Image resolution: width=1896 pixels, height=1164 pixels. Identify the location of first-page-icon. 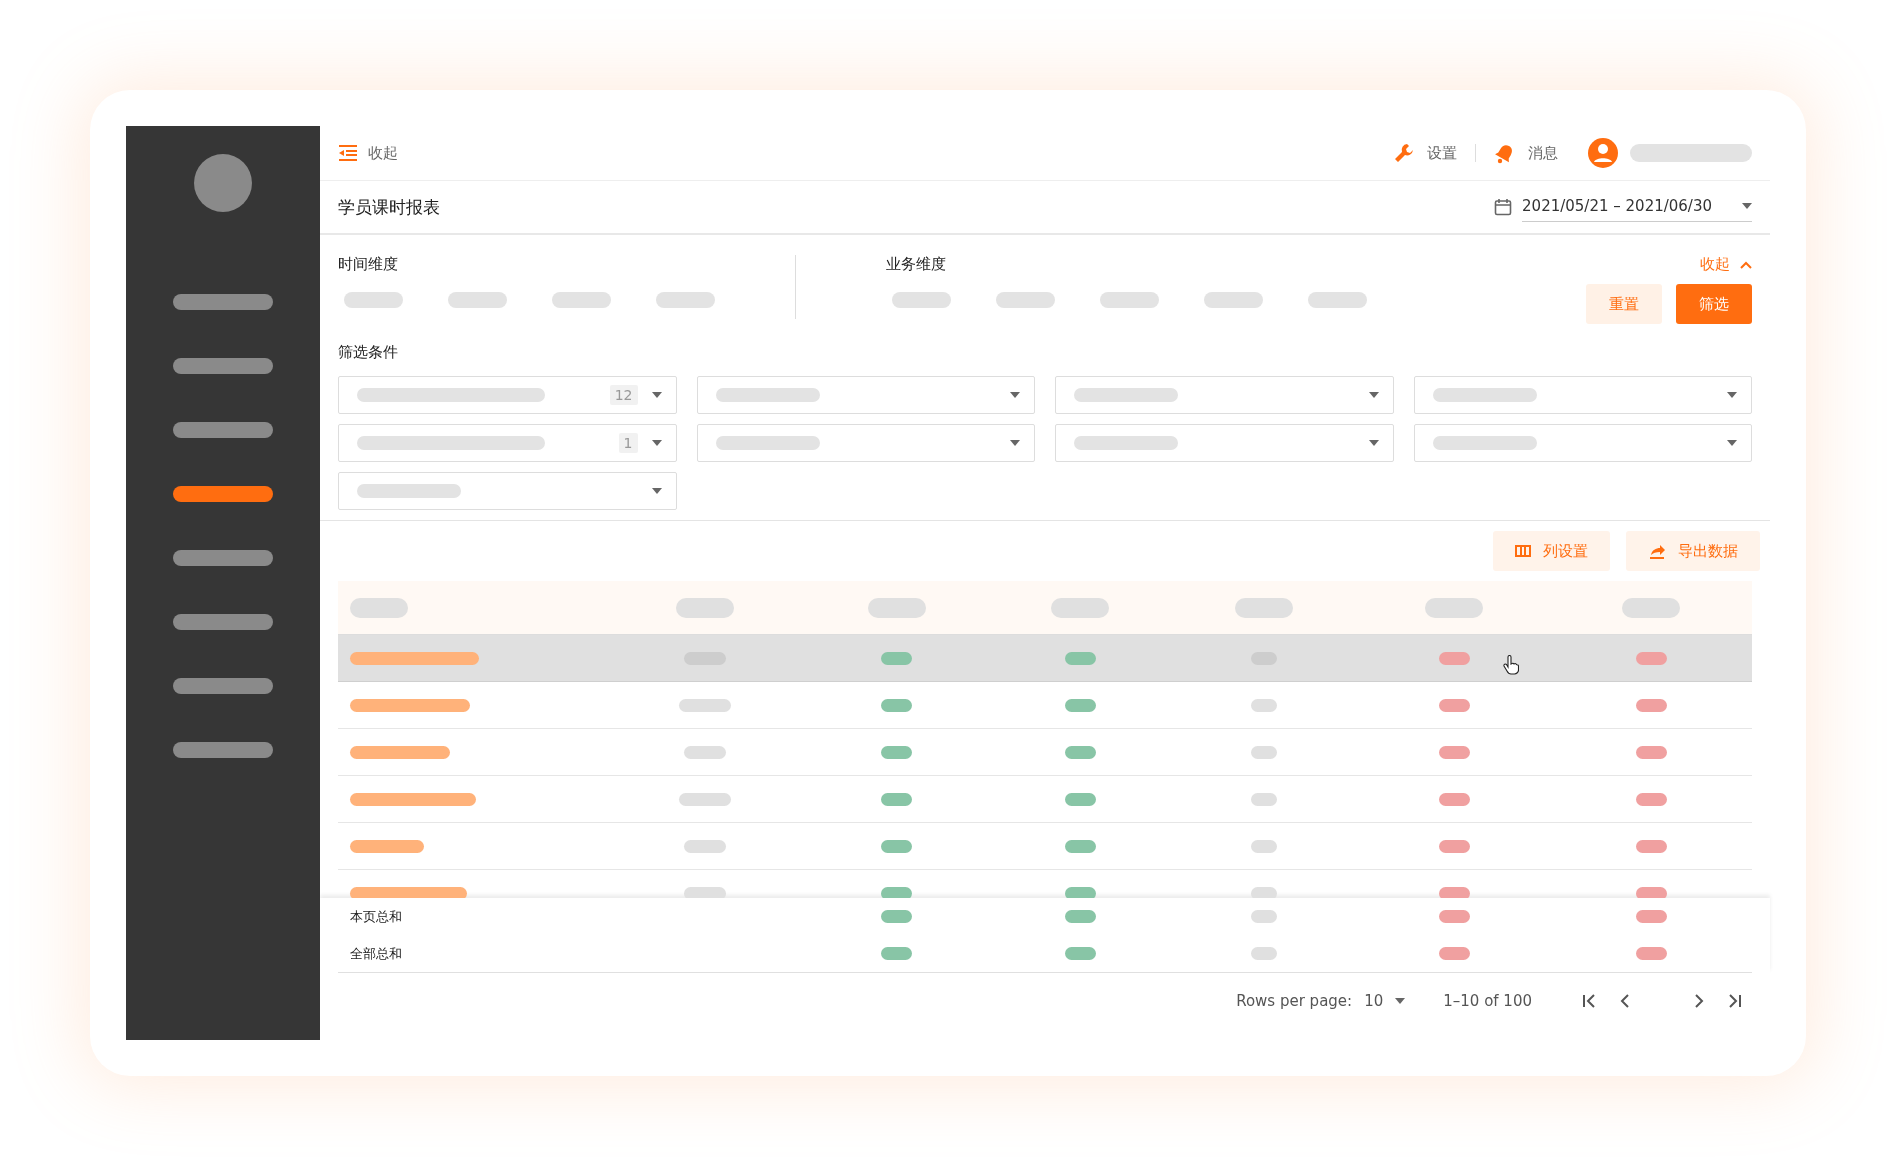
(1590, 1001).